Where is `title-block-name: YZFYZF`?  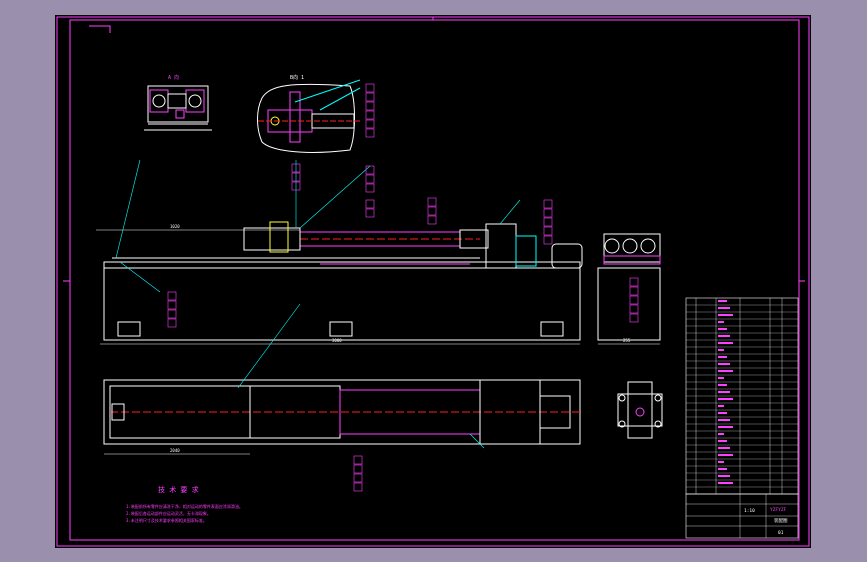 title-block-name: YZFYZF is located at coordinates (778, 510).